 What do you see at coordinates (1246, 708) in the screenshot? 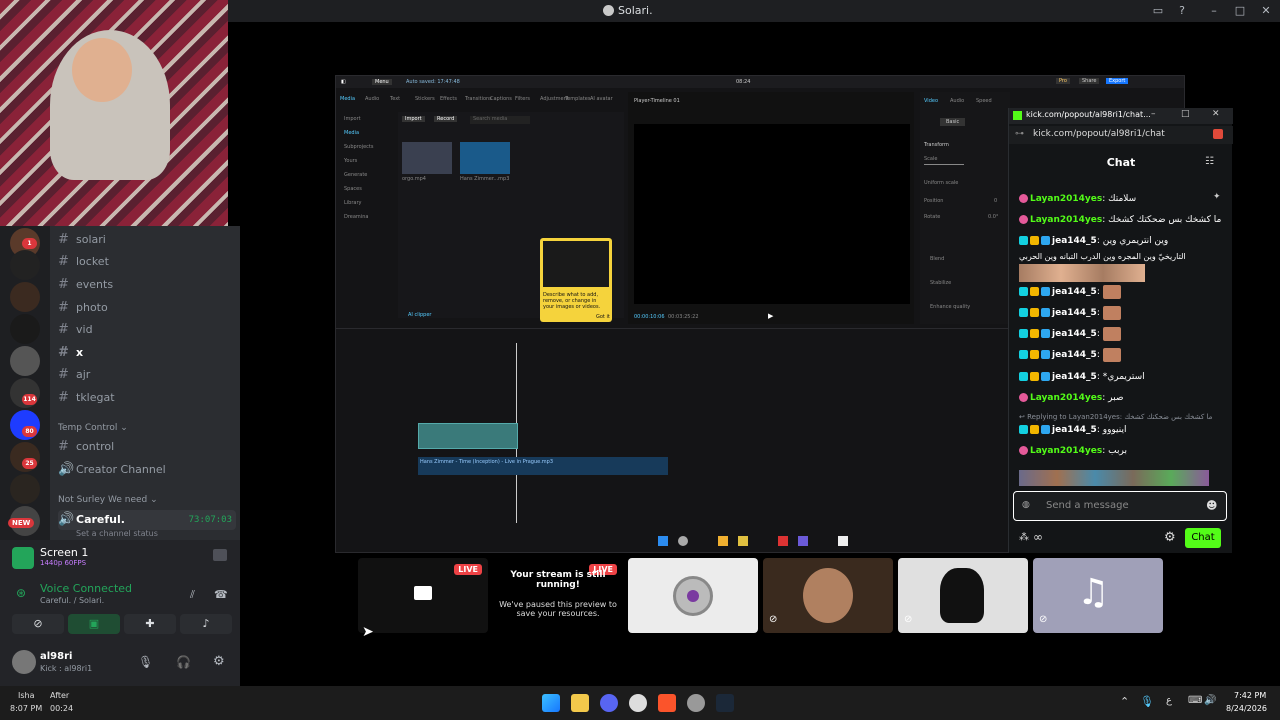
I see `clock-date: 8/24/2026` at bounding box center [1246, 708].